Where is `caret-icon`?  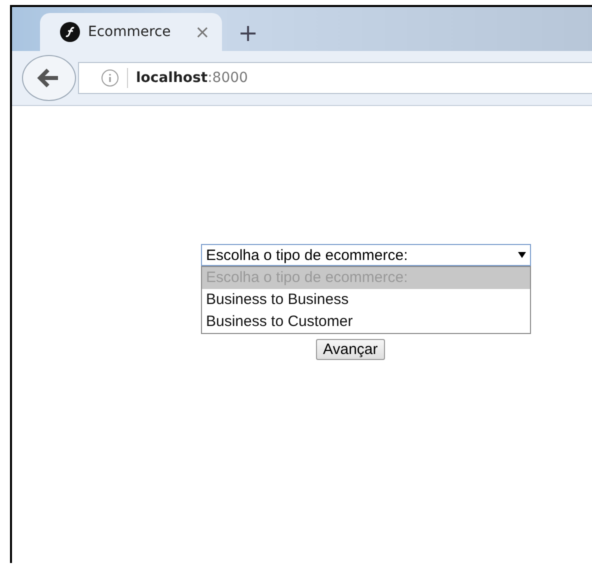 caret-icon is located at coordinates (522, 255).